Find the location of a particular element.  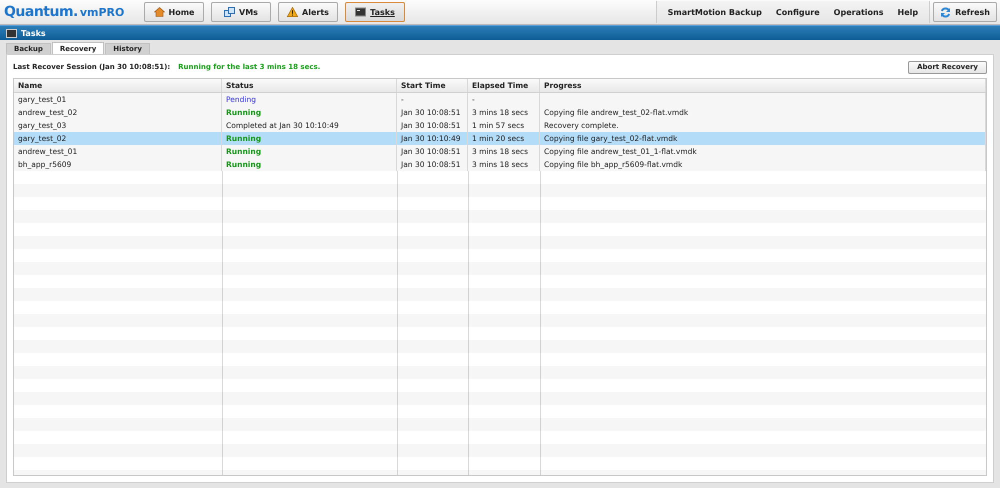

nav-button: Tasks is located at coordinates (375, 12).